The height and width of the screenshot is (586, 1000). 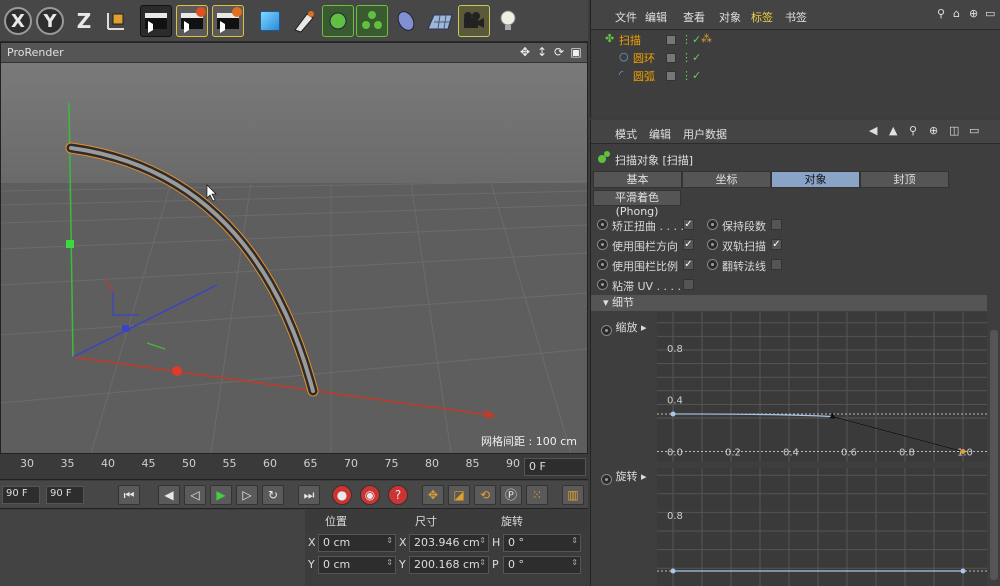 I want to click on move-view-icon: ✥, so click(x=525, y=52).